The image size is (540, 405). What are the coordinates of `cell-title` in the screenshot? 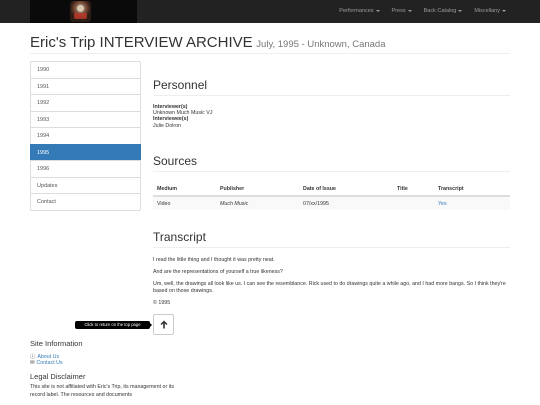 It's located at (413, 203).